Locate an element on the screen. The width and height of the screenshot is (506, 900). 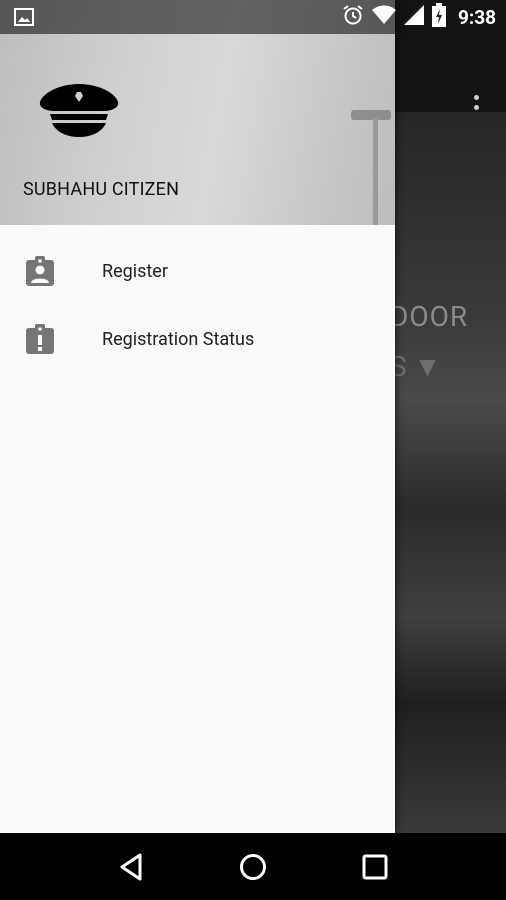
menu-item-register: Register is located at coordinates (197, 271).